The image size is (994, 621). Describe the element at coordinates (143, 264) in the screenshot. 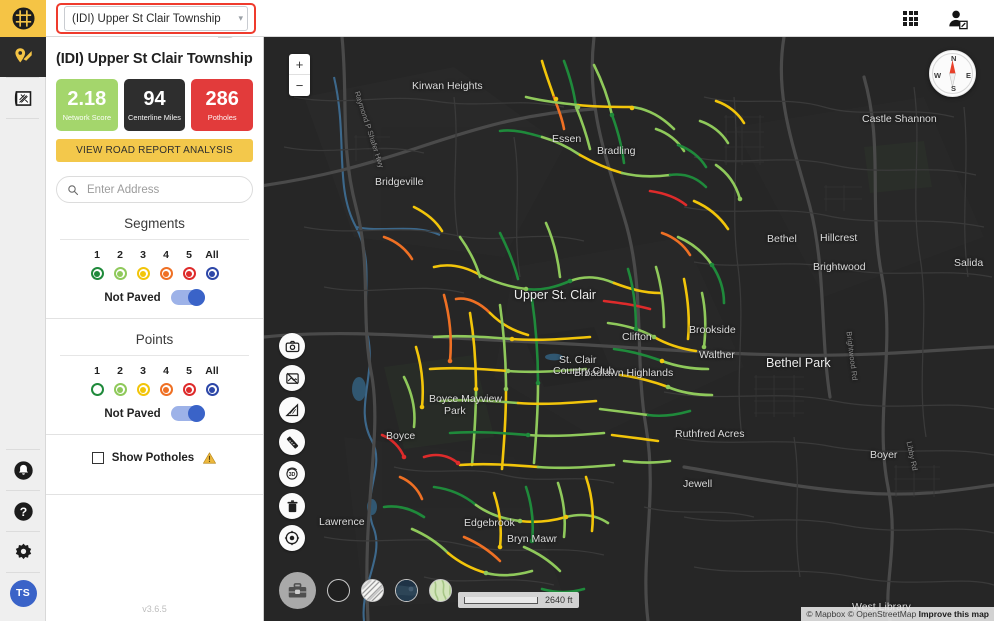

I see `segments-rating-3: 3` at that location.